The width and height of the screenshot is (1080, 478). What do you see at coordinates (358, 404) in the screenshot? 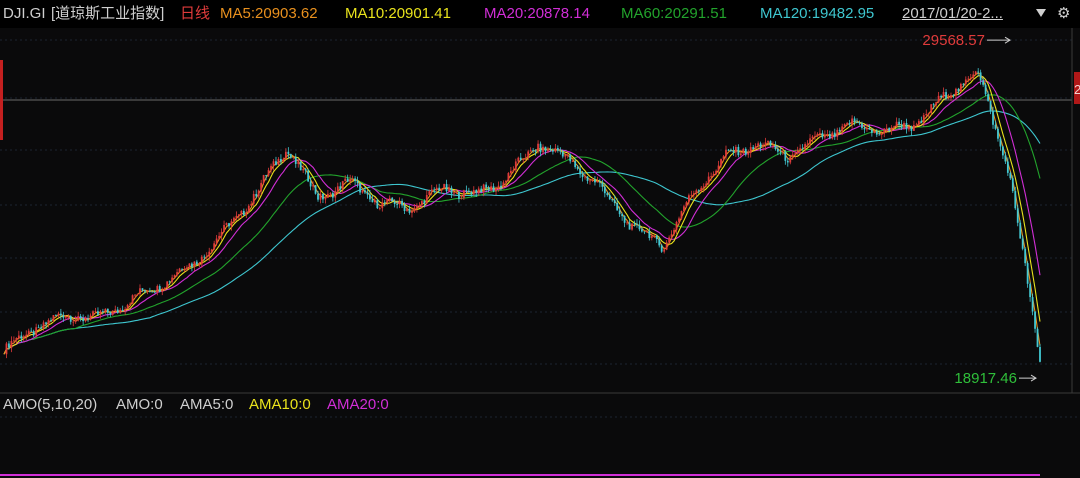
I see `ama20-value: AMA20:0` at bounding box center [358, 404].